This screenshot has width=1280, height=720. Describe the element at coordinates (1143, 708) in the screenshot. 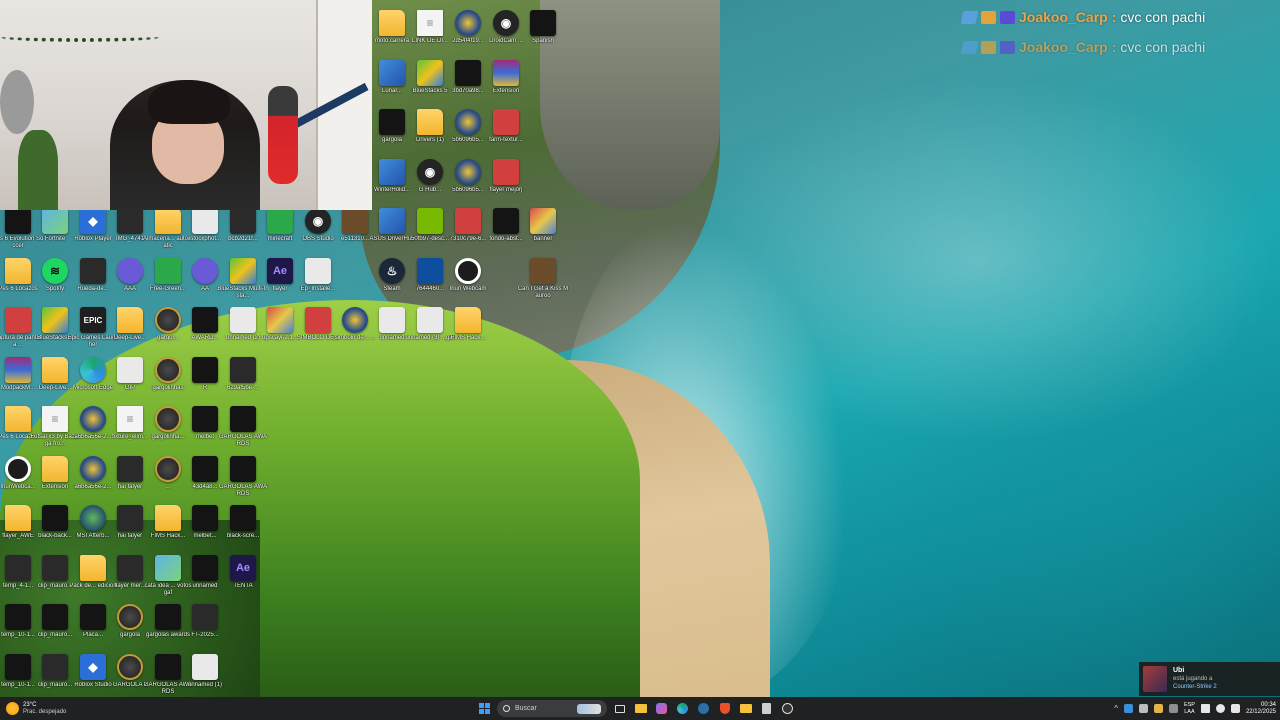

I see `security-tray-icon` at that location.